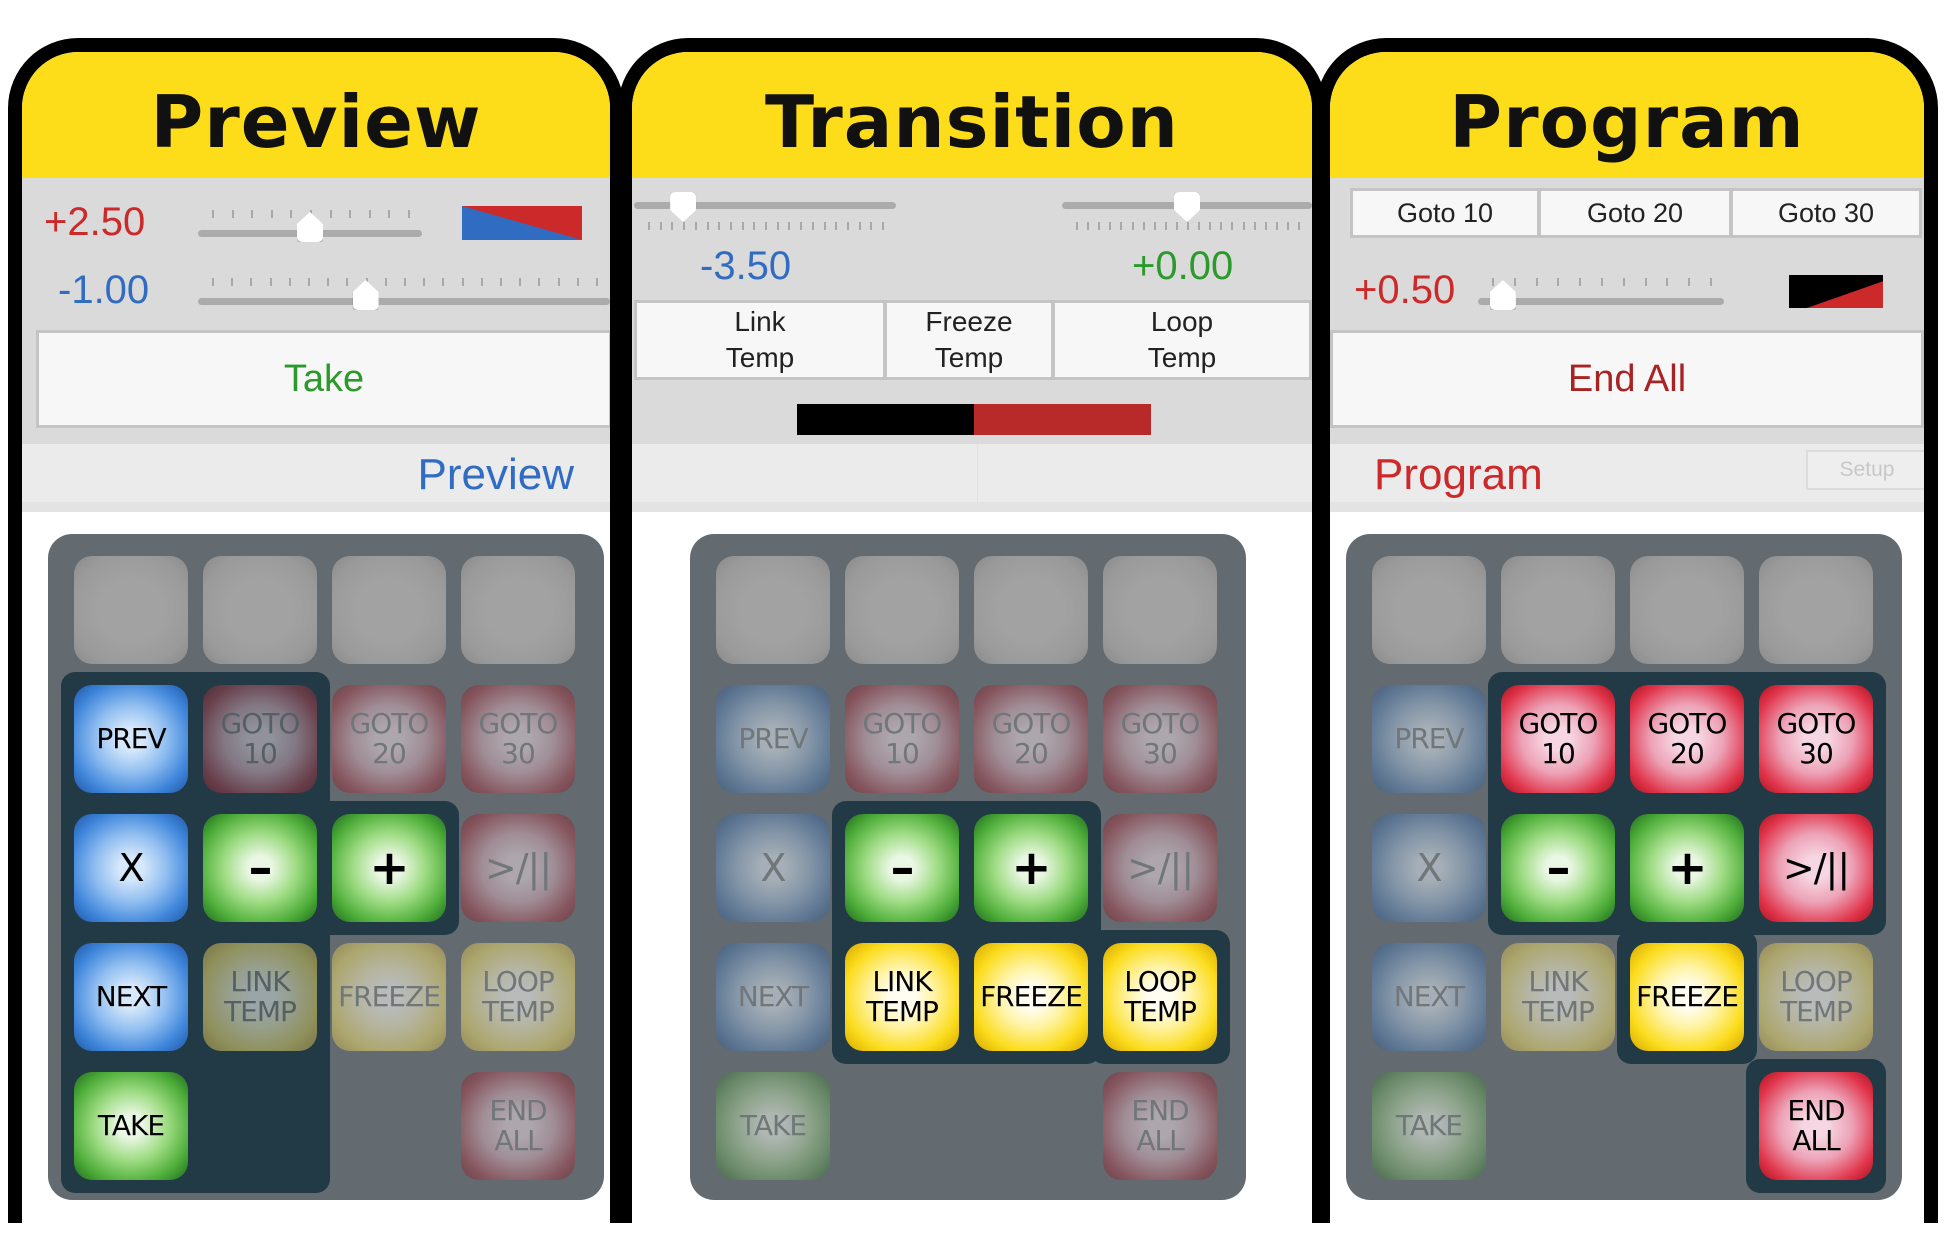 This screenshot has height=1250, width=1945. I want to click on key-goto10-label: GOTO 10, so click(903, 739).